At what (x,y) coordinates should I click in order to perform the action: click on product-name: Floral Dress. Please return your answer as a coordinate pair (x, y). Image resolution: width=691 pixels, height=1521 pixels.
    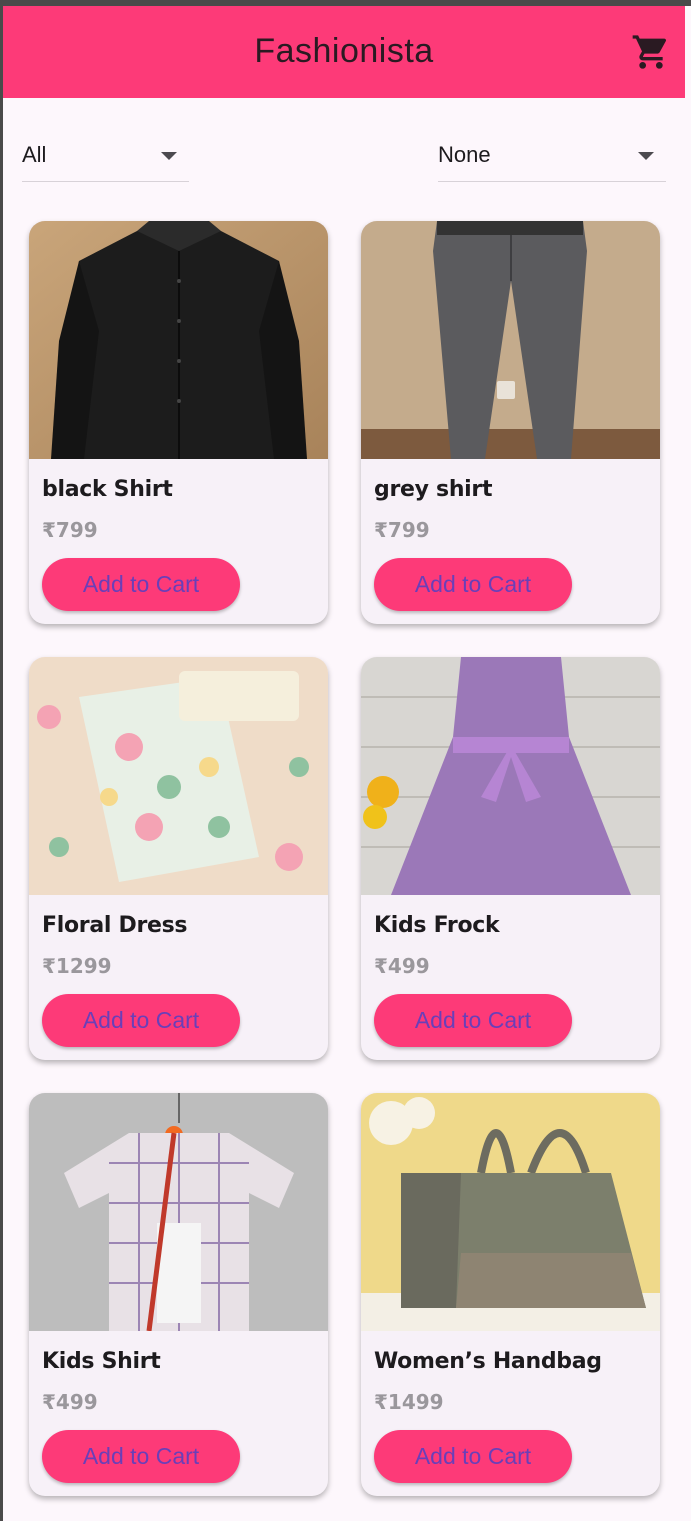
    Looking at the image, I should click on (115, 925).